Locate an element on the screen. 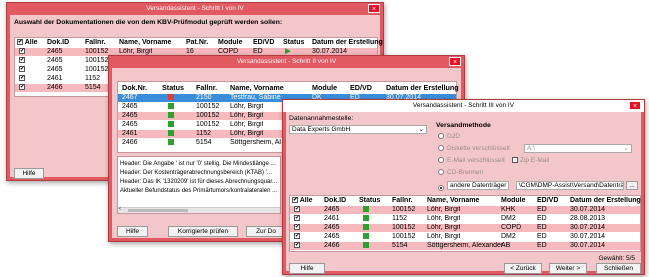  col-dok-nr: Dok.Nr. is located at coordinates (134, 88).